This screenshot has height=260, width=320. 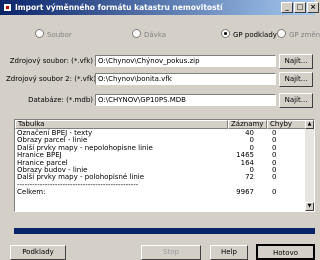 What do you see at coordinates (164, 231) in the screenshot?
I see `progress-bar` at bounding box center [164, 231].